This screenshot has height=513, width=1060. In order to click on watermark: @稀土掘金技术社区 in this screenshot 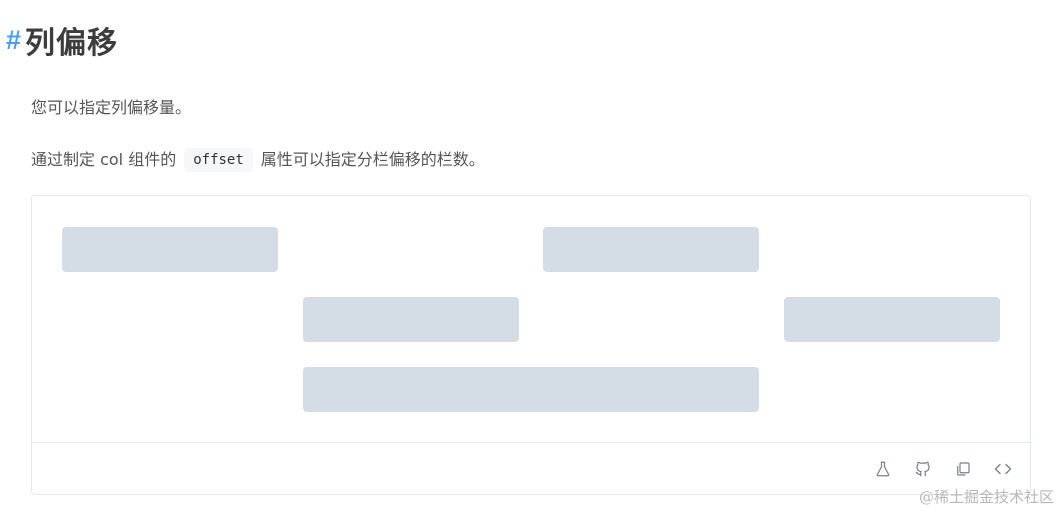, I will do `click(986, 497)`.